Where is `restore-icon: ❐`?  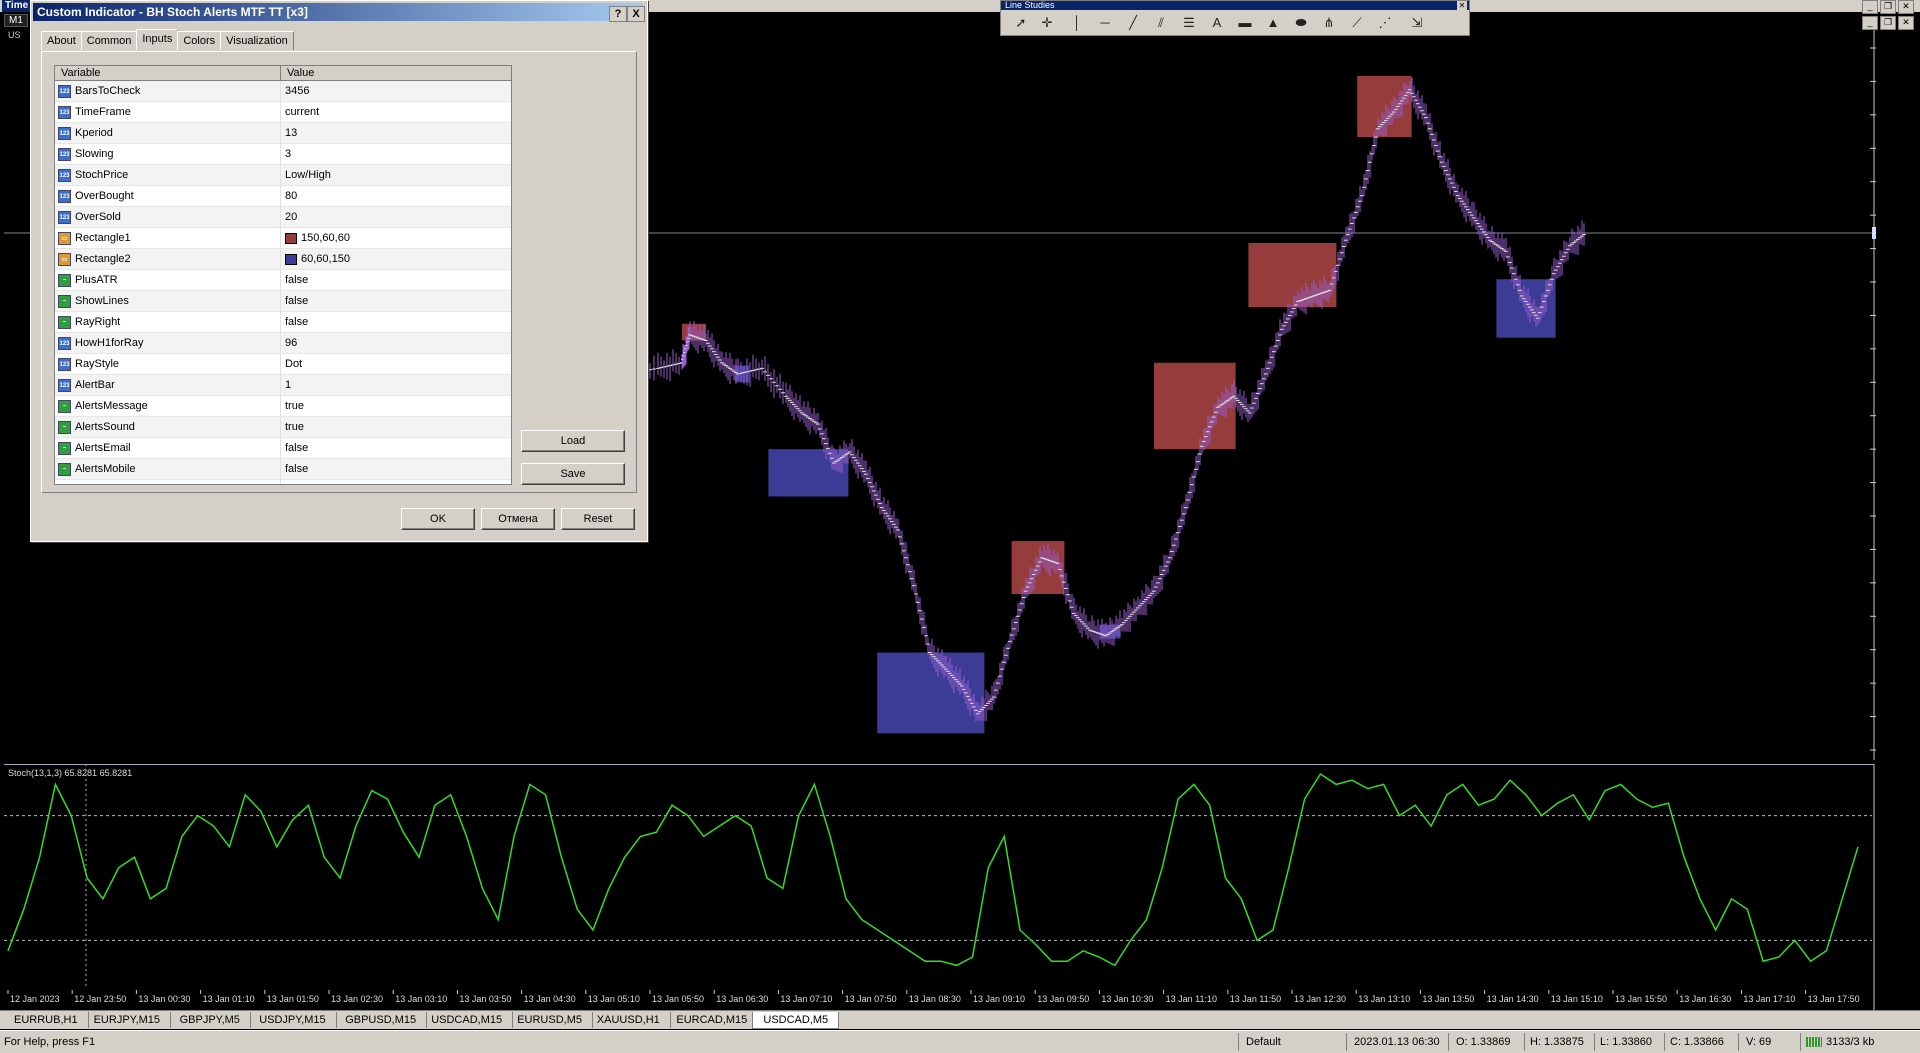 restore-icon: ❐ is located at coordinates (1888, 7).